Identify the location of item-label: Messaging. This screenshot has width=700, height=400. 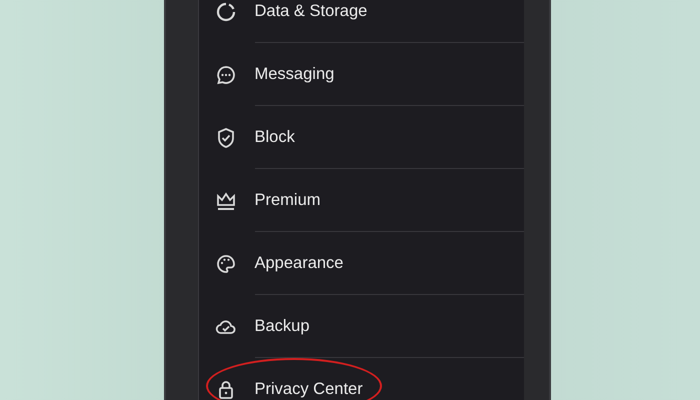
(294, 74).